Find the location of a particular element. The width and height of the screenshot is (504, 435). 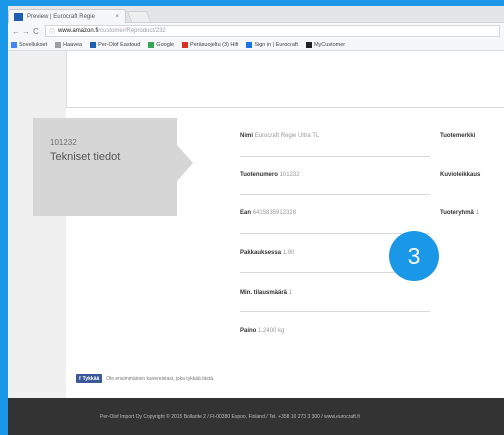

bookmark-label: Per-Olof Eastoud is located at coordinates (119, 44).